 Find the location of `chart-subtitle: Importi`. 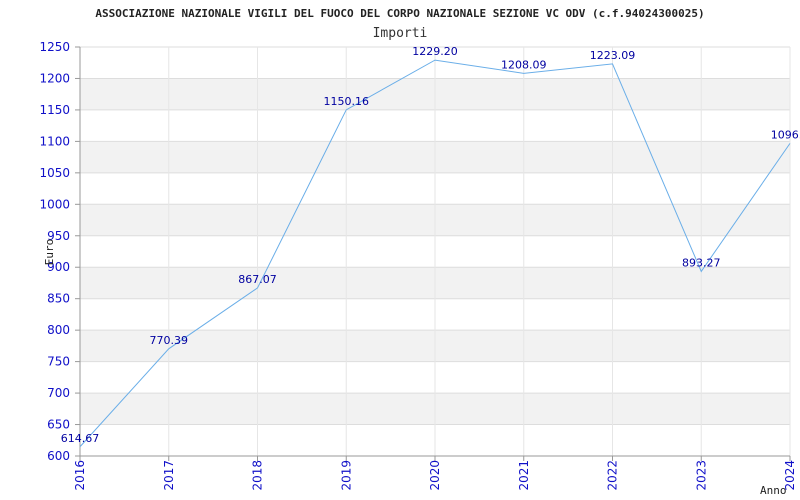

chart-subtitle: Importi is located at coordinates (400, 33).